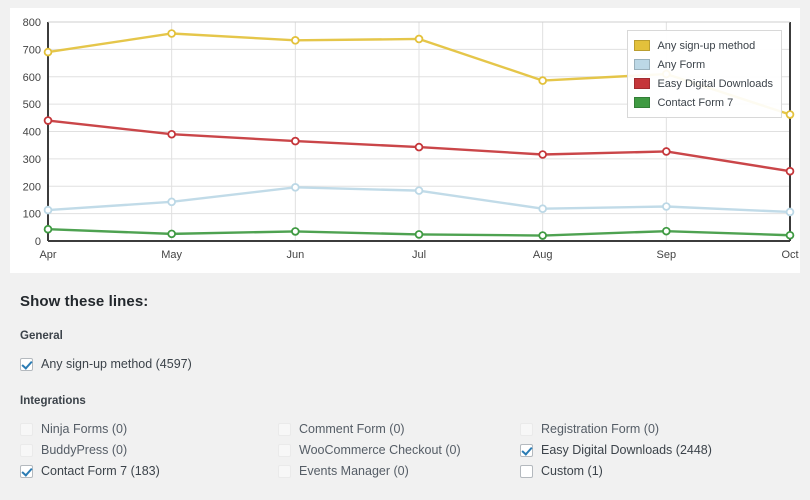 The image size is (810, 500). What do you see at coordinates (642, 45) in the screenshot?
I see `legend-swatch-any-sign-up-method` at bounding box center [642, 45].